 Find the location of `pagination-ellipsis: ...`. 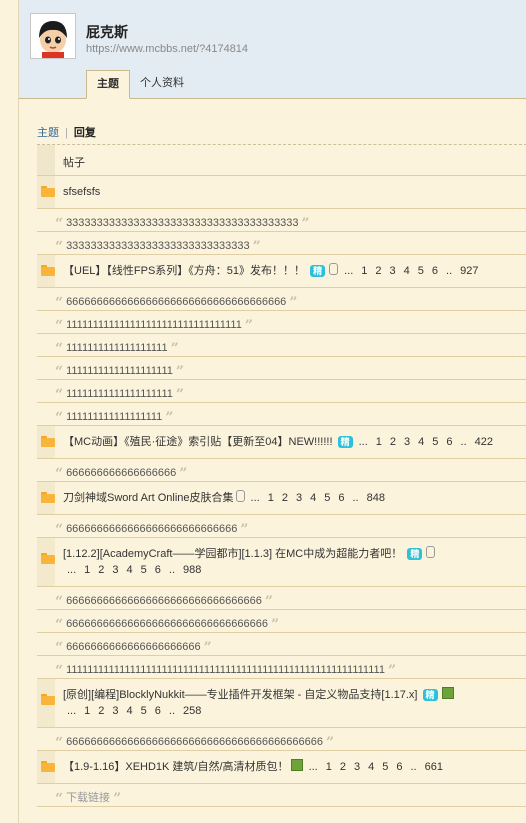

pagination-ellipsis: ... is located at coordinates (72, 570).